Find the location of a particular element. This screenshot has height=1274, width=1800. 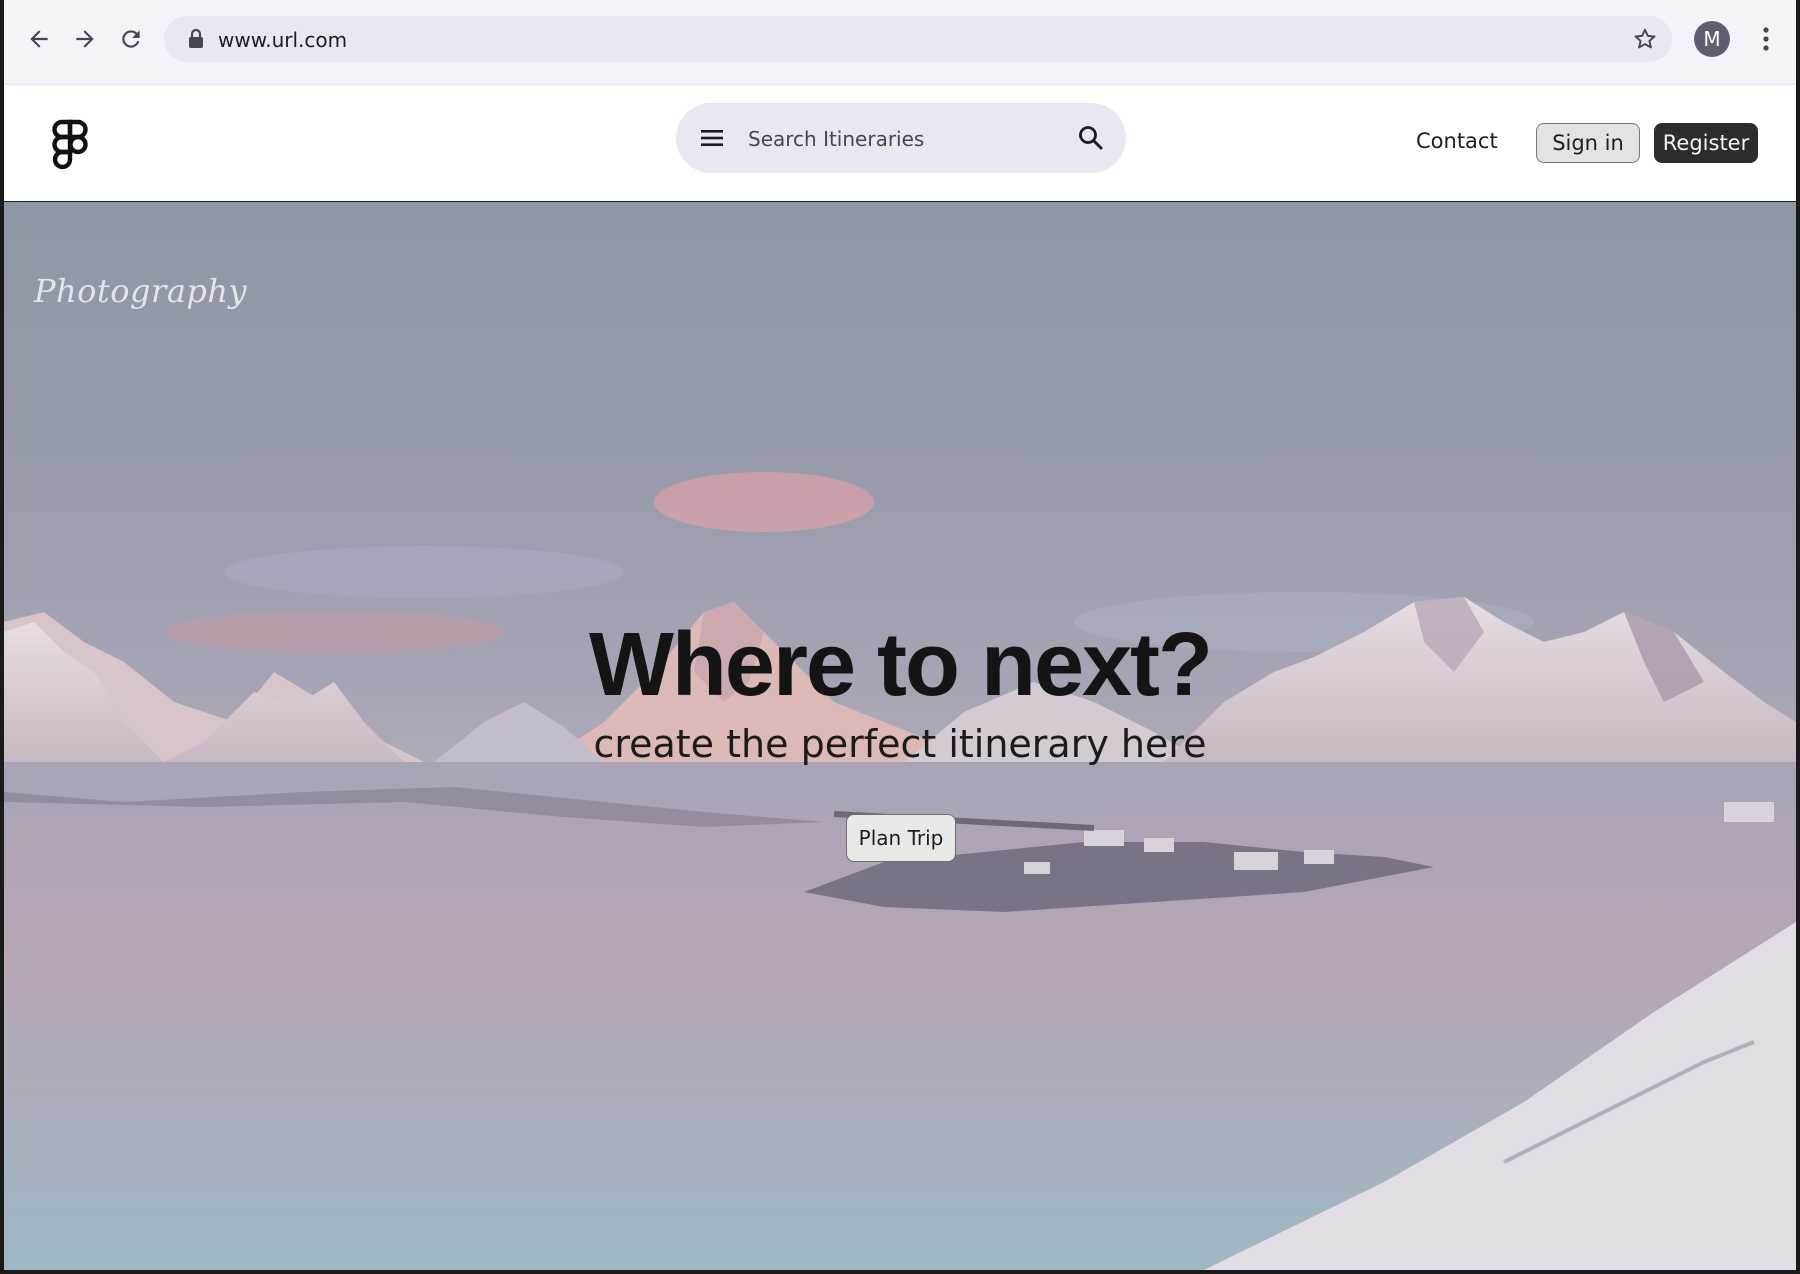

url-text: www.url.com is located at coordinates (282, 40).